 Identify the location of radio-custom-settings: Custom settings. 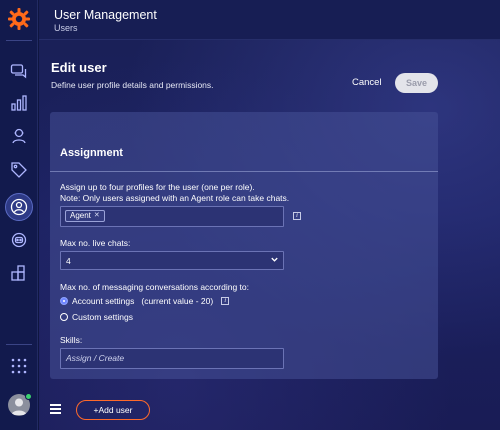
(96, 317).